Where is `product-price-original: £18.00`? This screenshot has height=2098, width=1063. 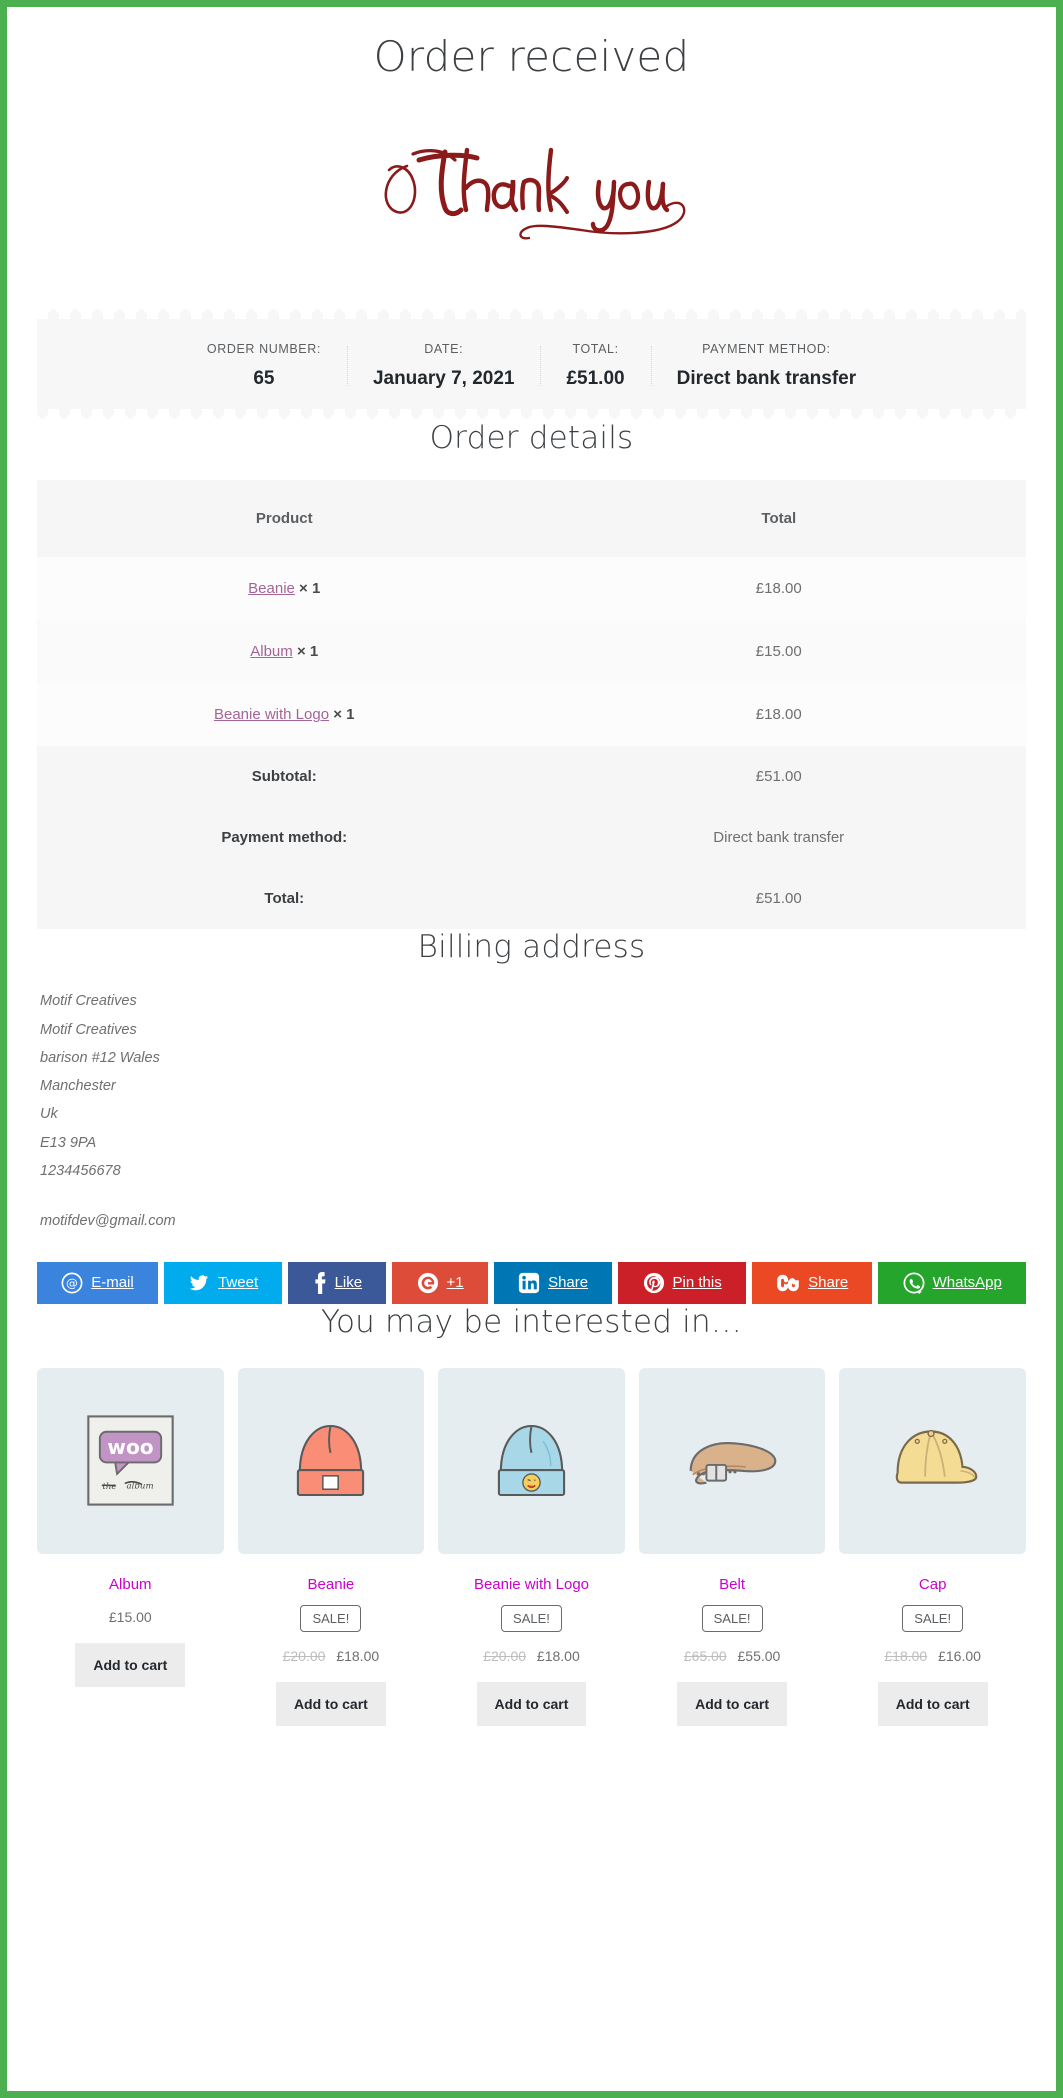
product-price-original: £18.00 is located at coordinates (906, 1656).